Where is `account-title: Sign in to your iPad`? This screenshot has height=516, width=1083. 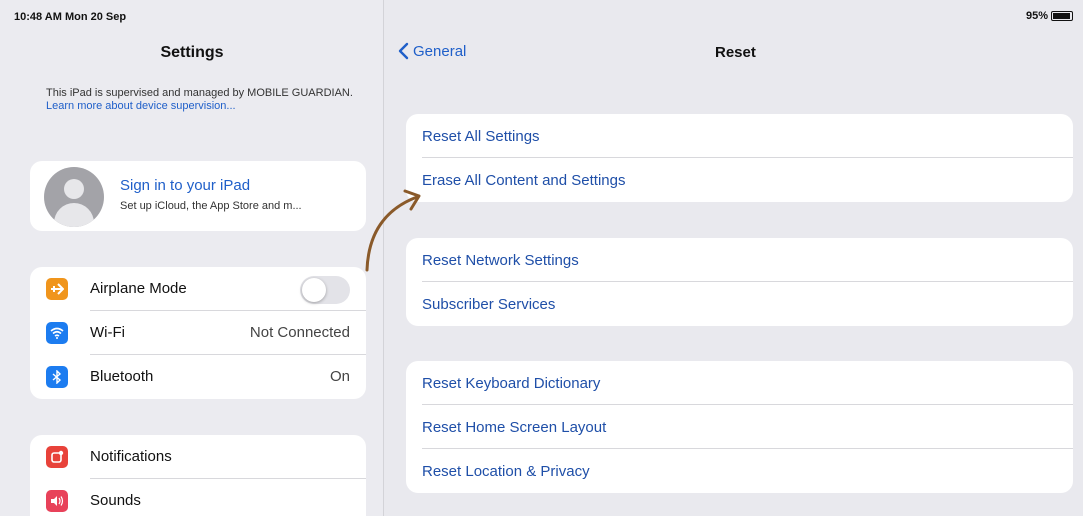
account-title: Sign in to your iPad is located at coordinates (185, 185).